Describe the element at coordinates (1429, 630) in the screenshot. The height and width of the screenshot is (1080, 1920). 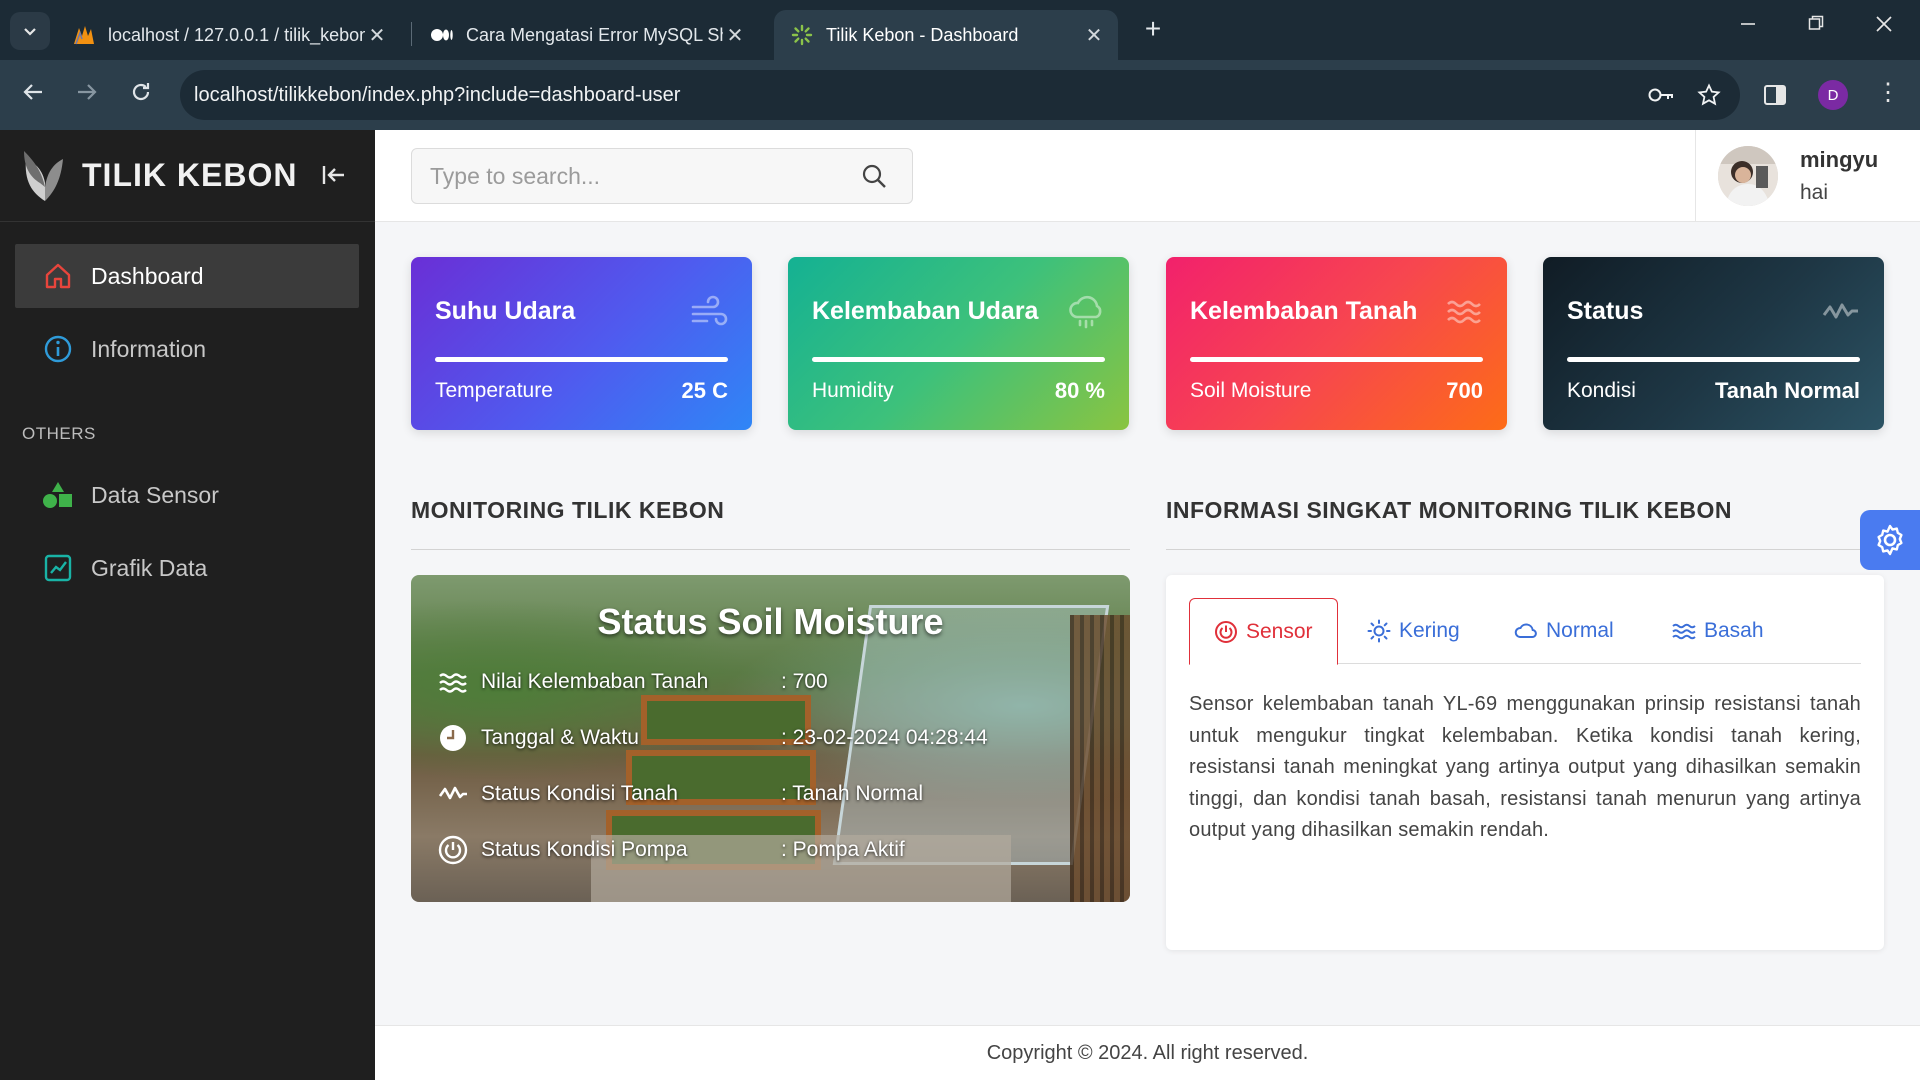
I see `tab-label: Kering` at that location.